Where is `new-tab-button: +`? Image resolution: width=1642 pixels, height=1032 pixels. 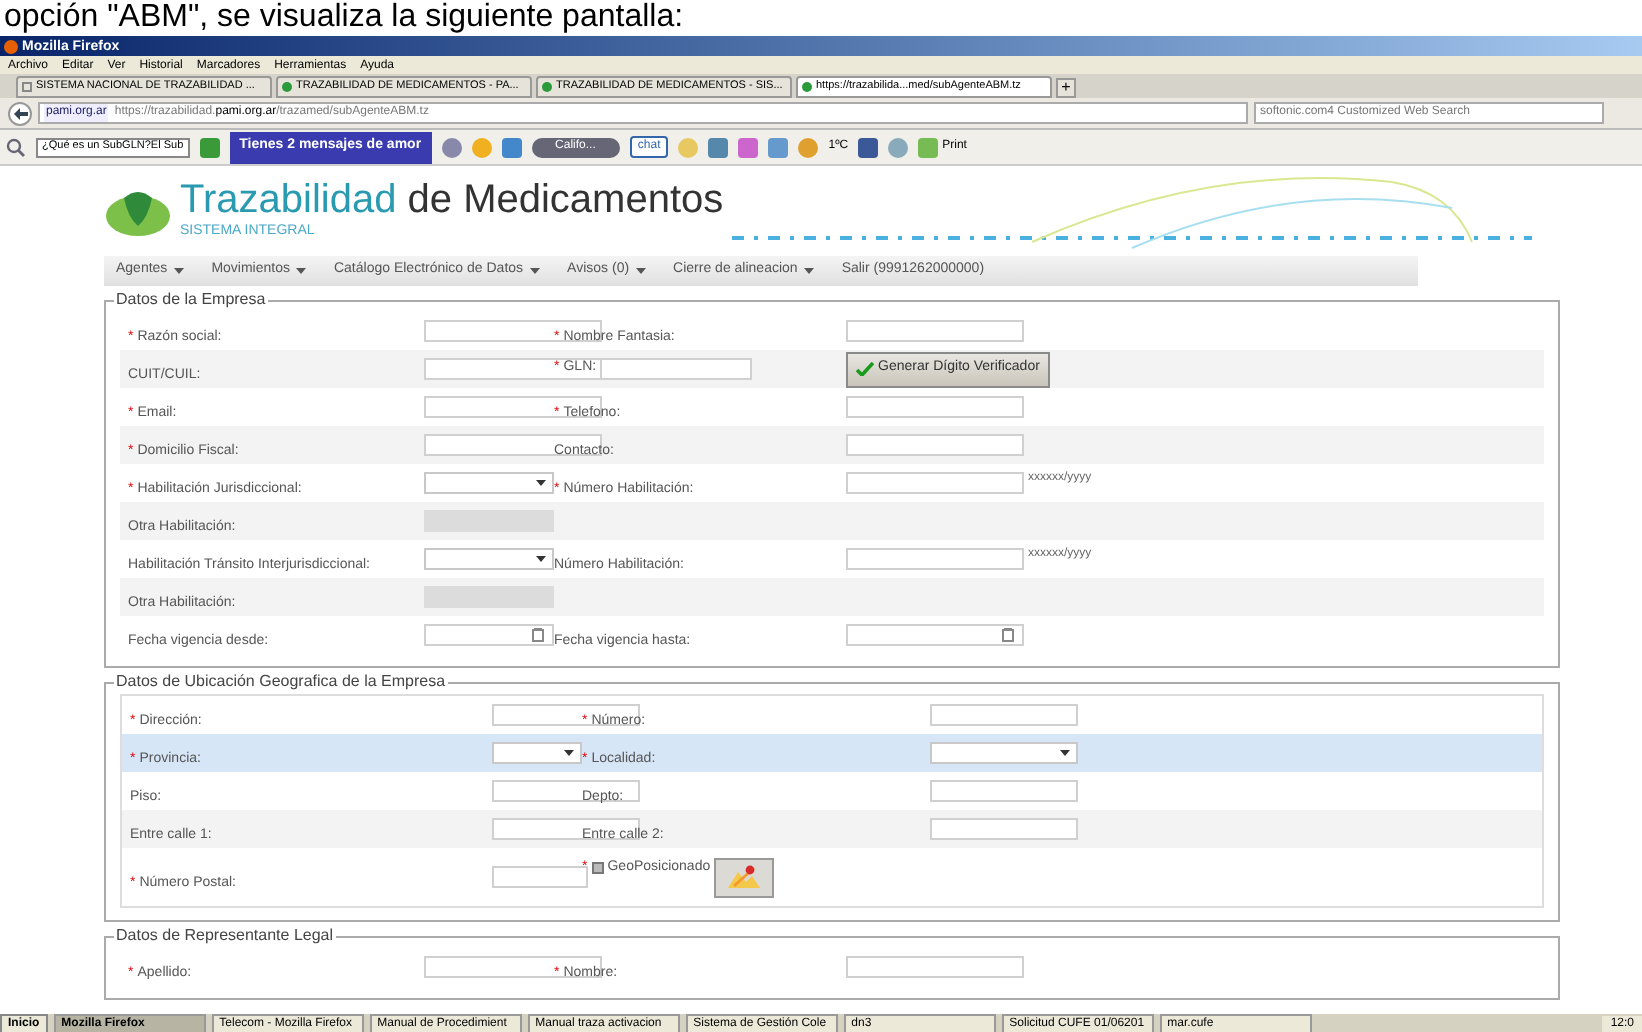
new-tab-button: + is located at coordinates (1066, 88).